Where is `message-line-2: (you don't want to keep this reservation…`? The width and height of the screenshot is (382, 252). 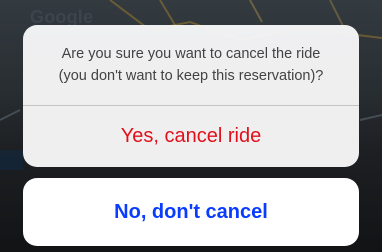
message-line-2: (you don't want to keep this reservation… is located at coordinates (191, 76).